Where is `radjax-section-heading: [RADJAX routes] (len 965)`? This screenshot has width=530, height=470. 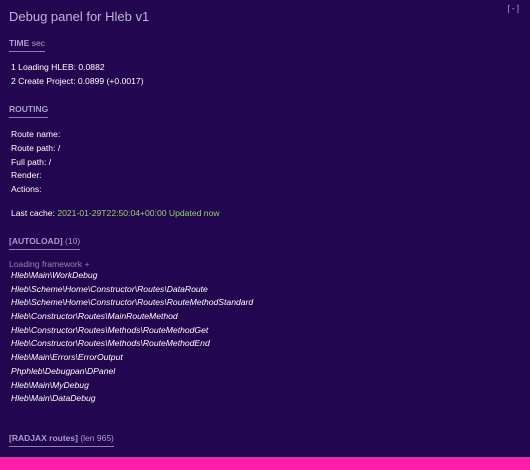 radjax-section-heading: [RADJAX routes] (len 965) is located at coordinates (61, 440).